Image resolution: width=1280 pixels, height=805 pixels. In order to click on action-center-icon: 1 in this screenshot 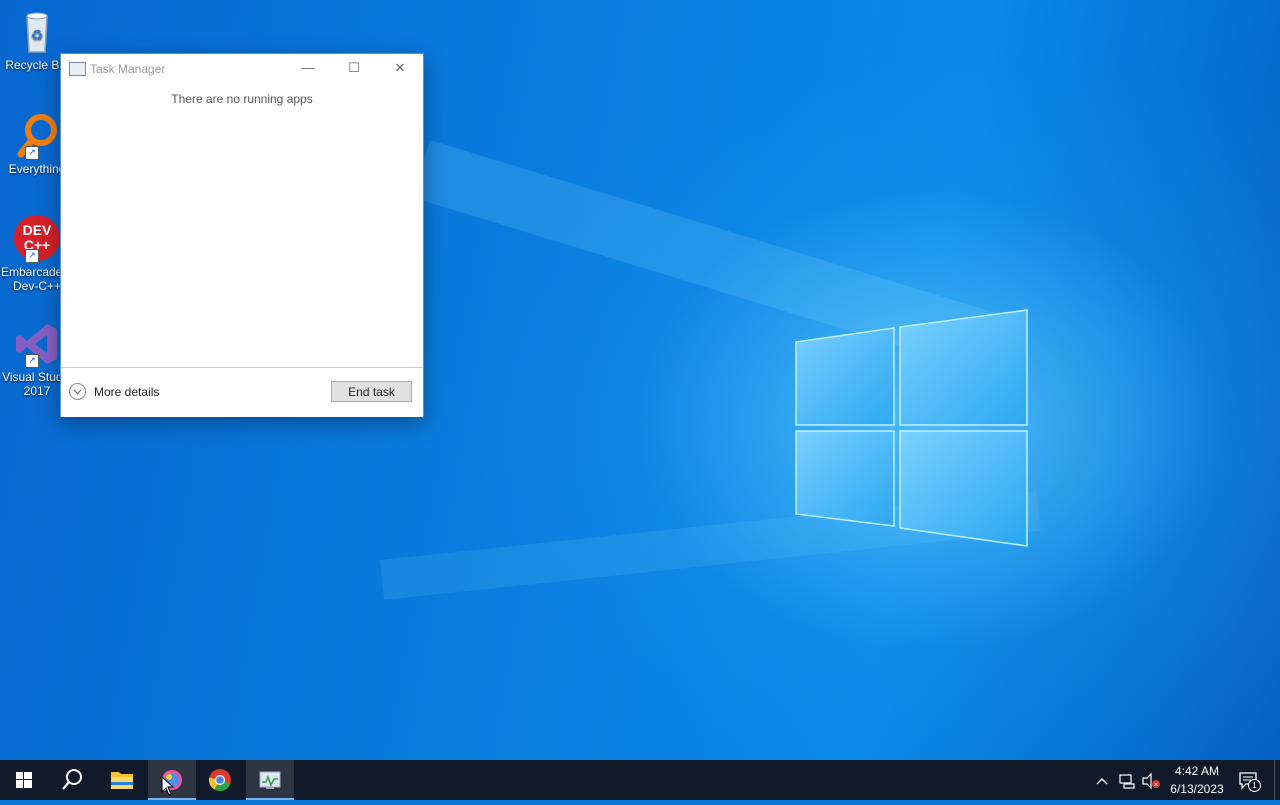, I will do `click(1249, 781)`.